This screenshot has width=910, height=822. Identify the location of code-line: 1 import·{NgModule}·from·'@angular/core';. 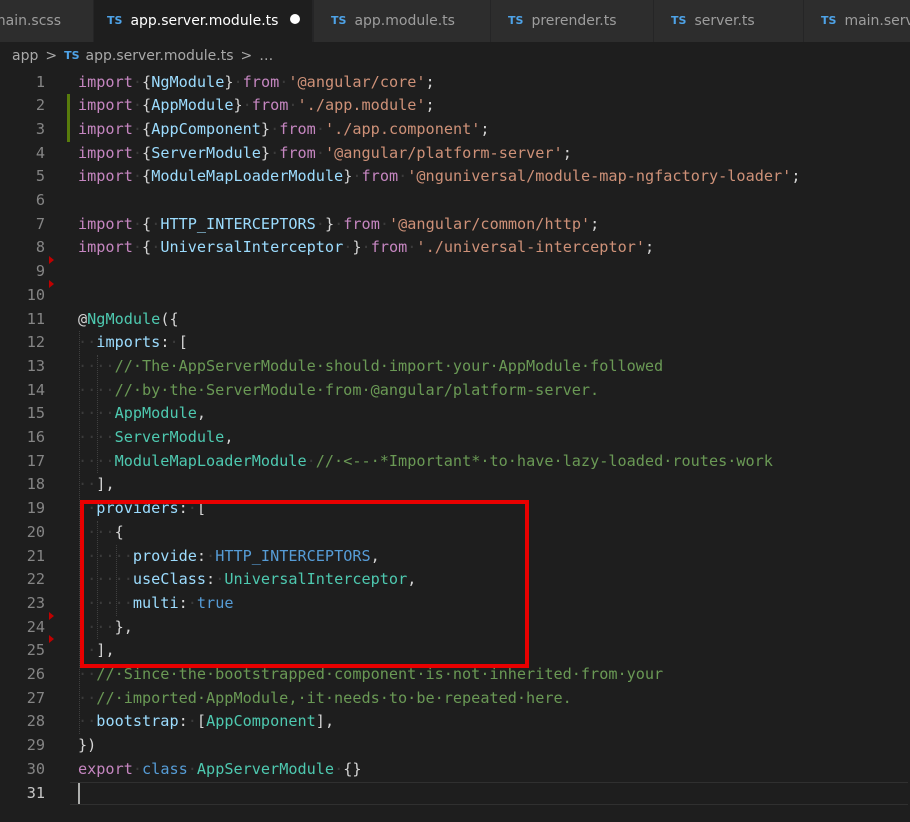
(455, 83).